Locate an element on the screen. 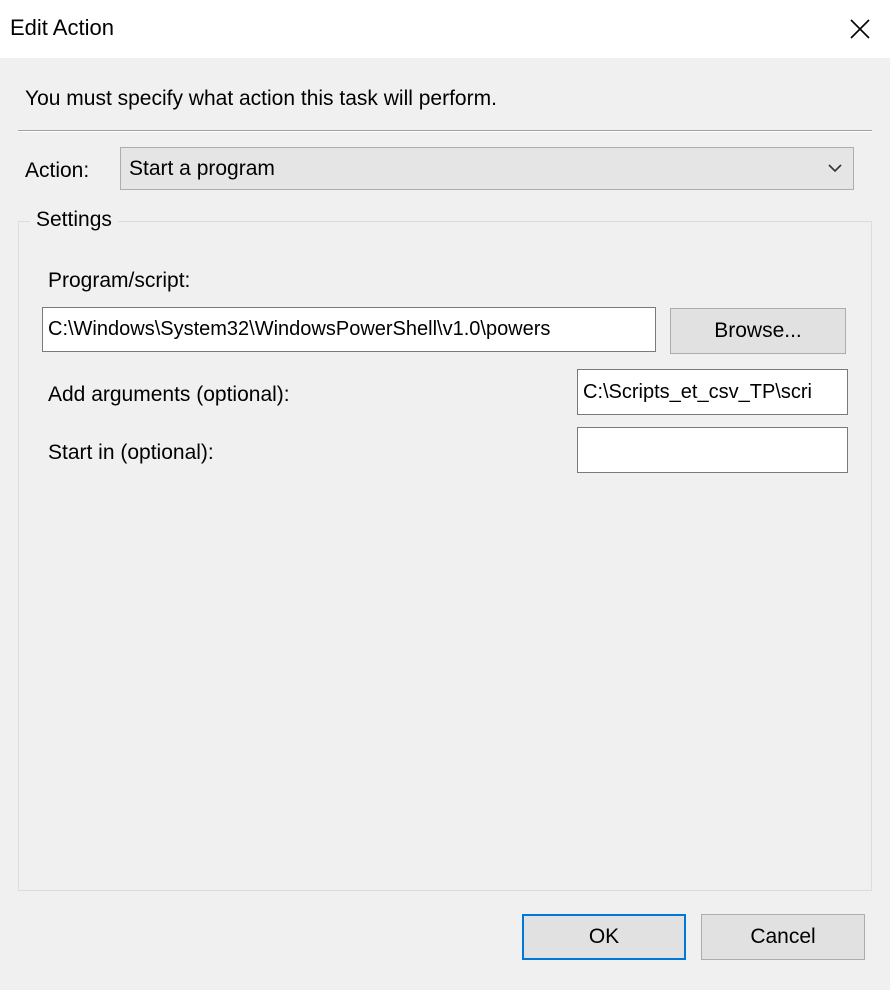 This screenshot has width=890, height=990. arguments-label: Add arguments (optional): is located at coordinates (169, 394).